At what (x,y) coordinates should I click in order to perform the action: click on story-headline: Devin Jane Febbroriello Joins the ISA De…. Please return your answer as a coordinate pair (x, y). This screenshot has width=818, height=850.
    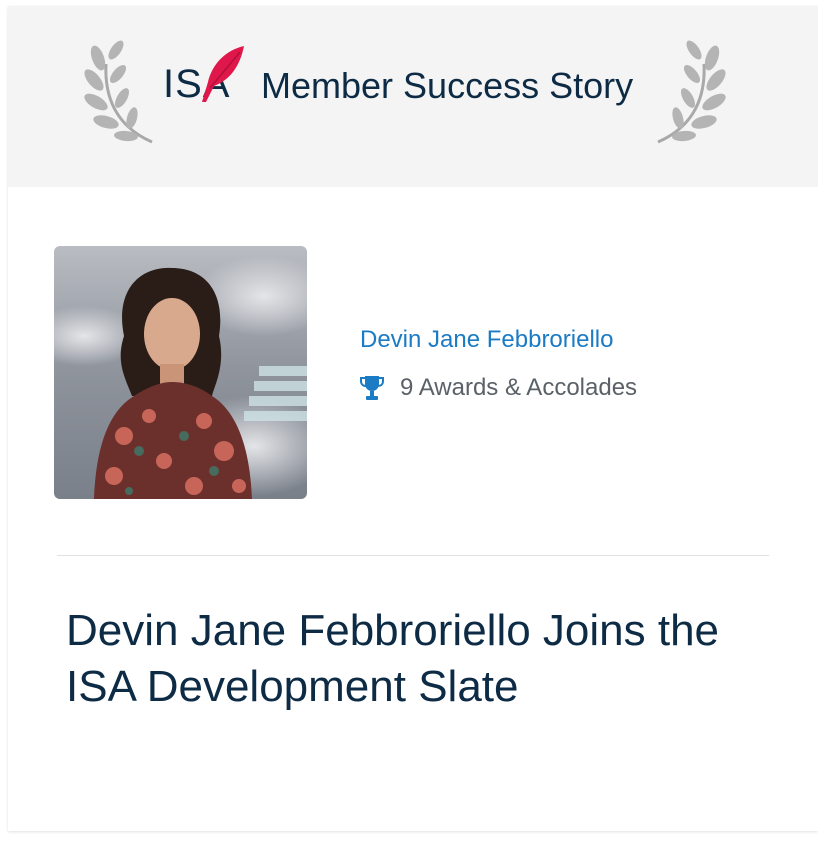
    Looking at the image, I should click on (426, 659).